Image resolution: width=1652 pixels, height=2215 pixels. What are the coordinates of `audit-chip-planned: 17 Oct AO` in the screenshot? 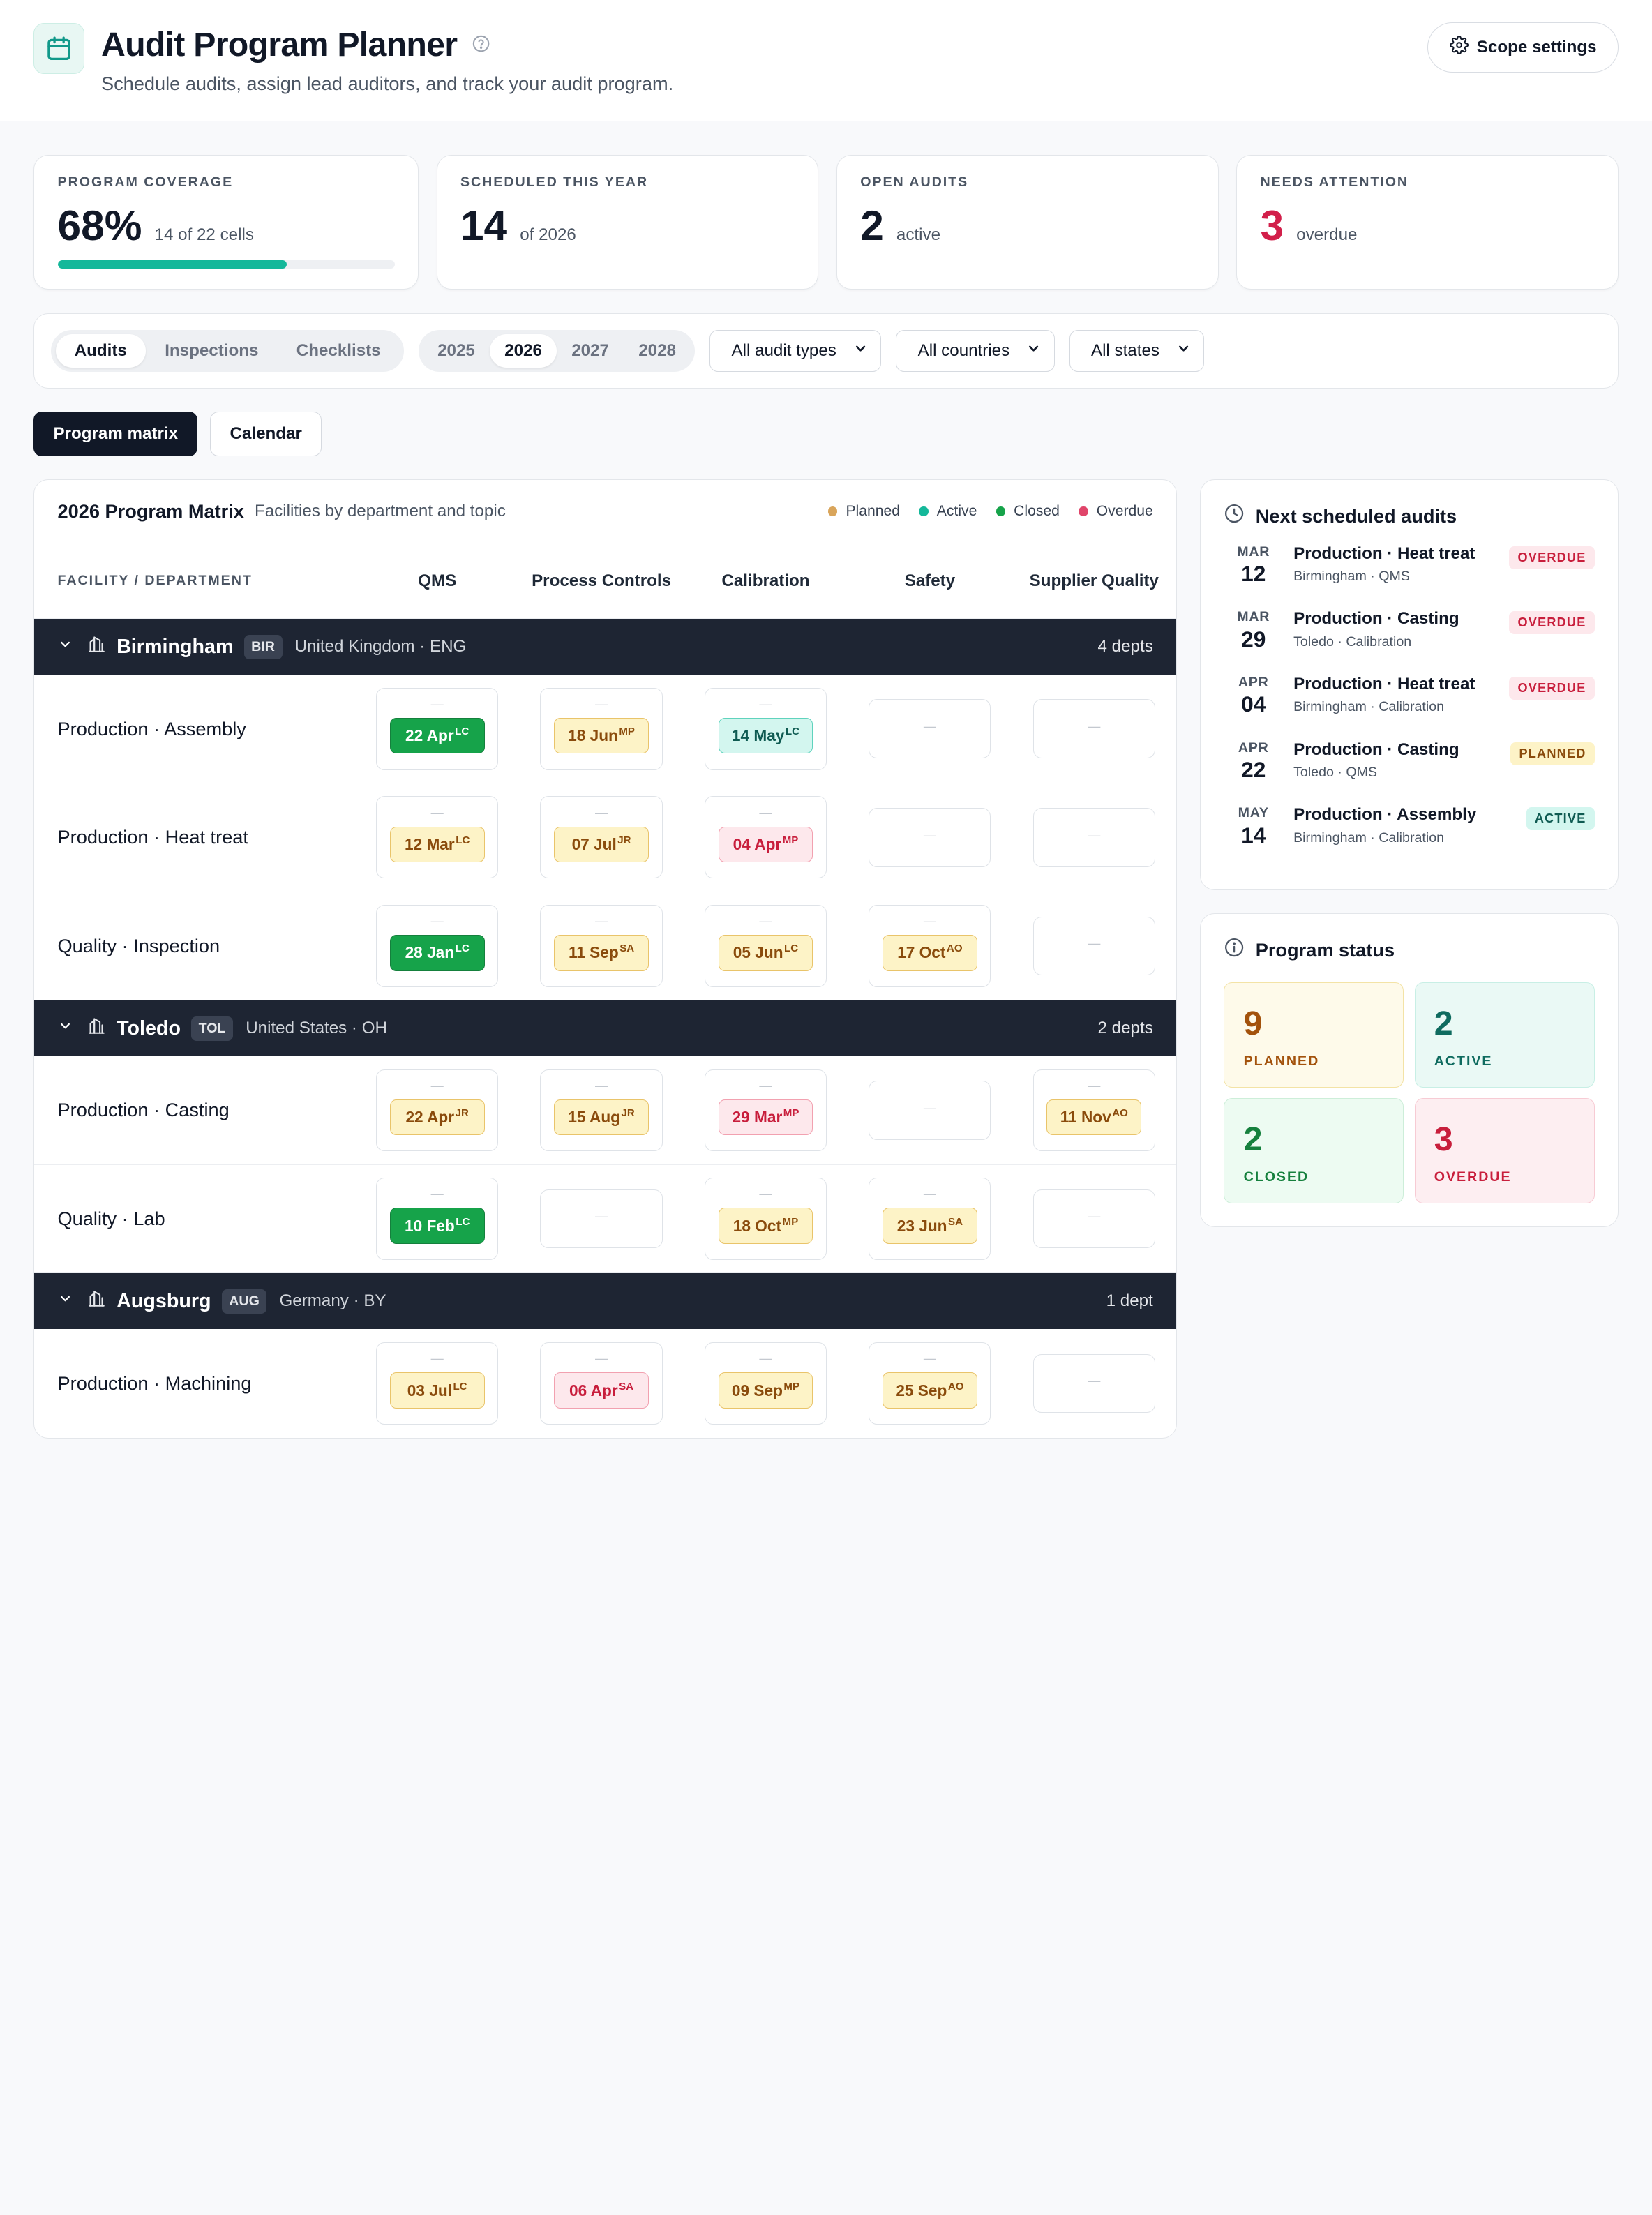 It's located at (929, 953).